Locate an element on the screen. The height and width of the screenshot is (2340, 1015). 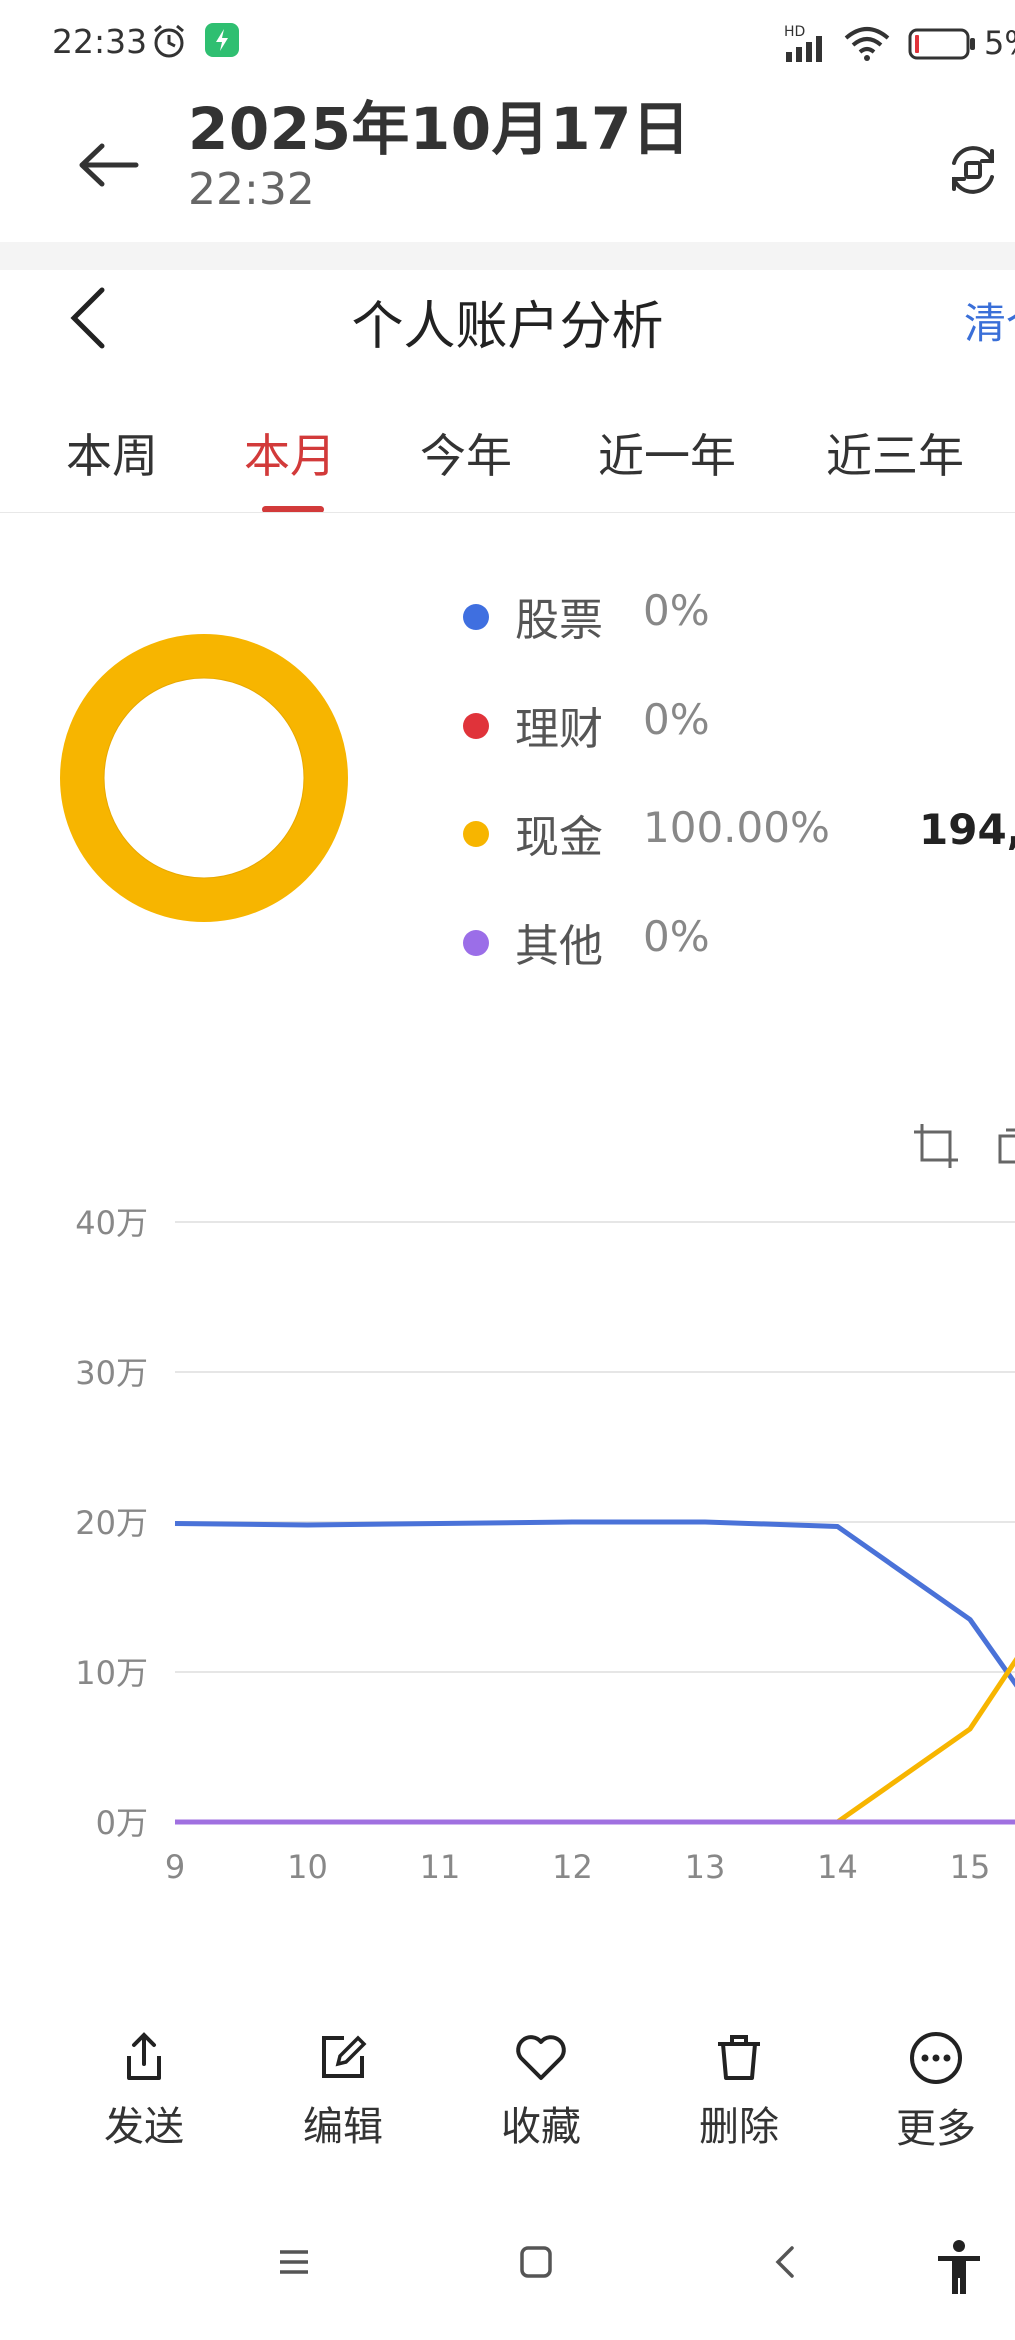
trash-icon is located at coordinates (739, 2057).